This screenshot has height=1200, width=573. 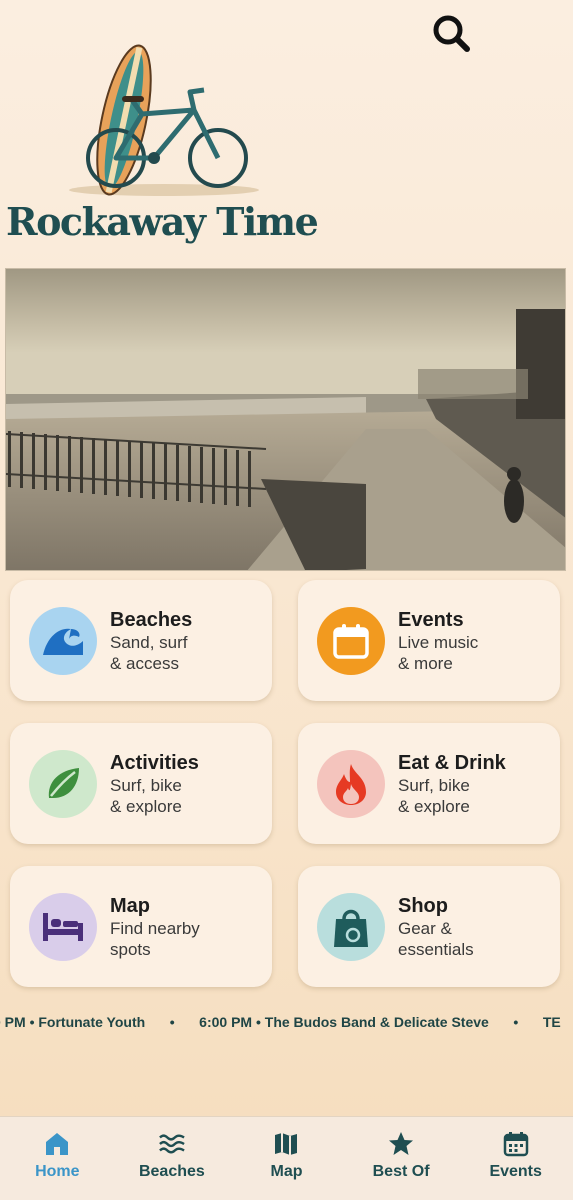 I want to click on card-title: Eat & Drink, so click(x=452, y=762).